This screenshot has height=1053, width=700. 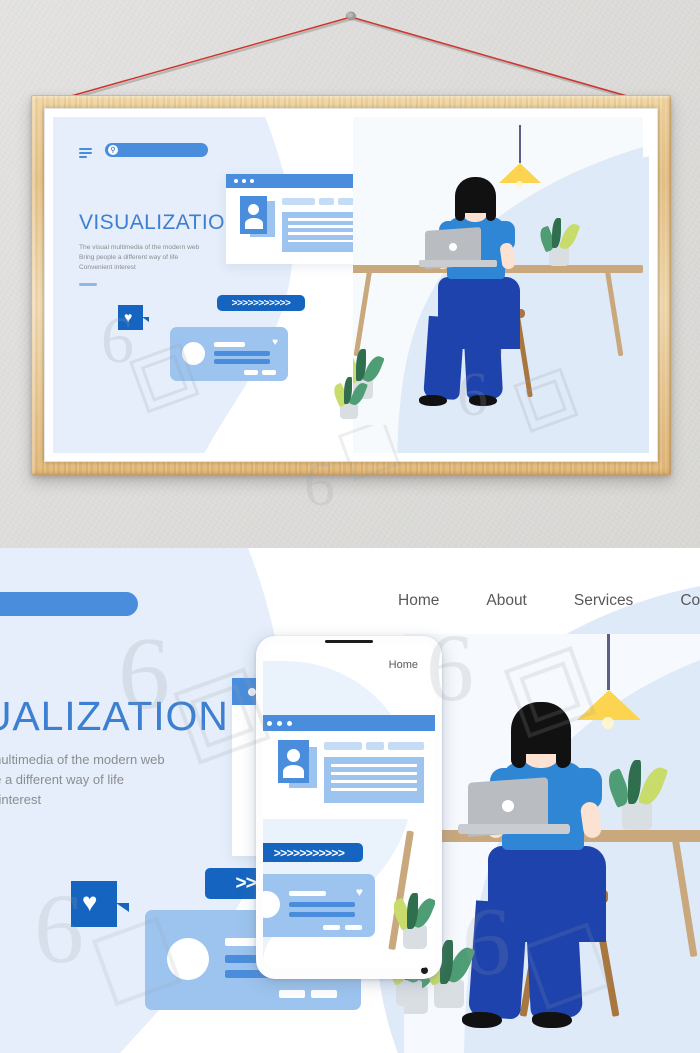 I want to click on nav-item-services: Services, so click(x=603, y=601).